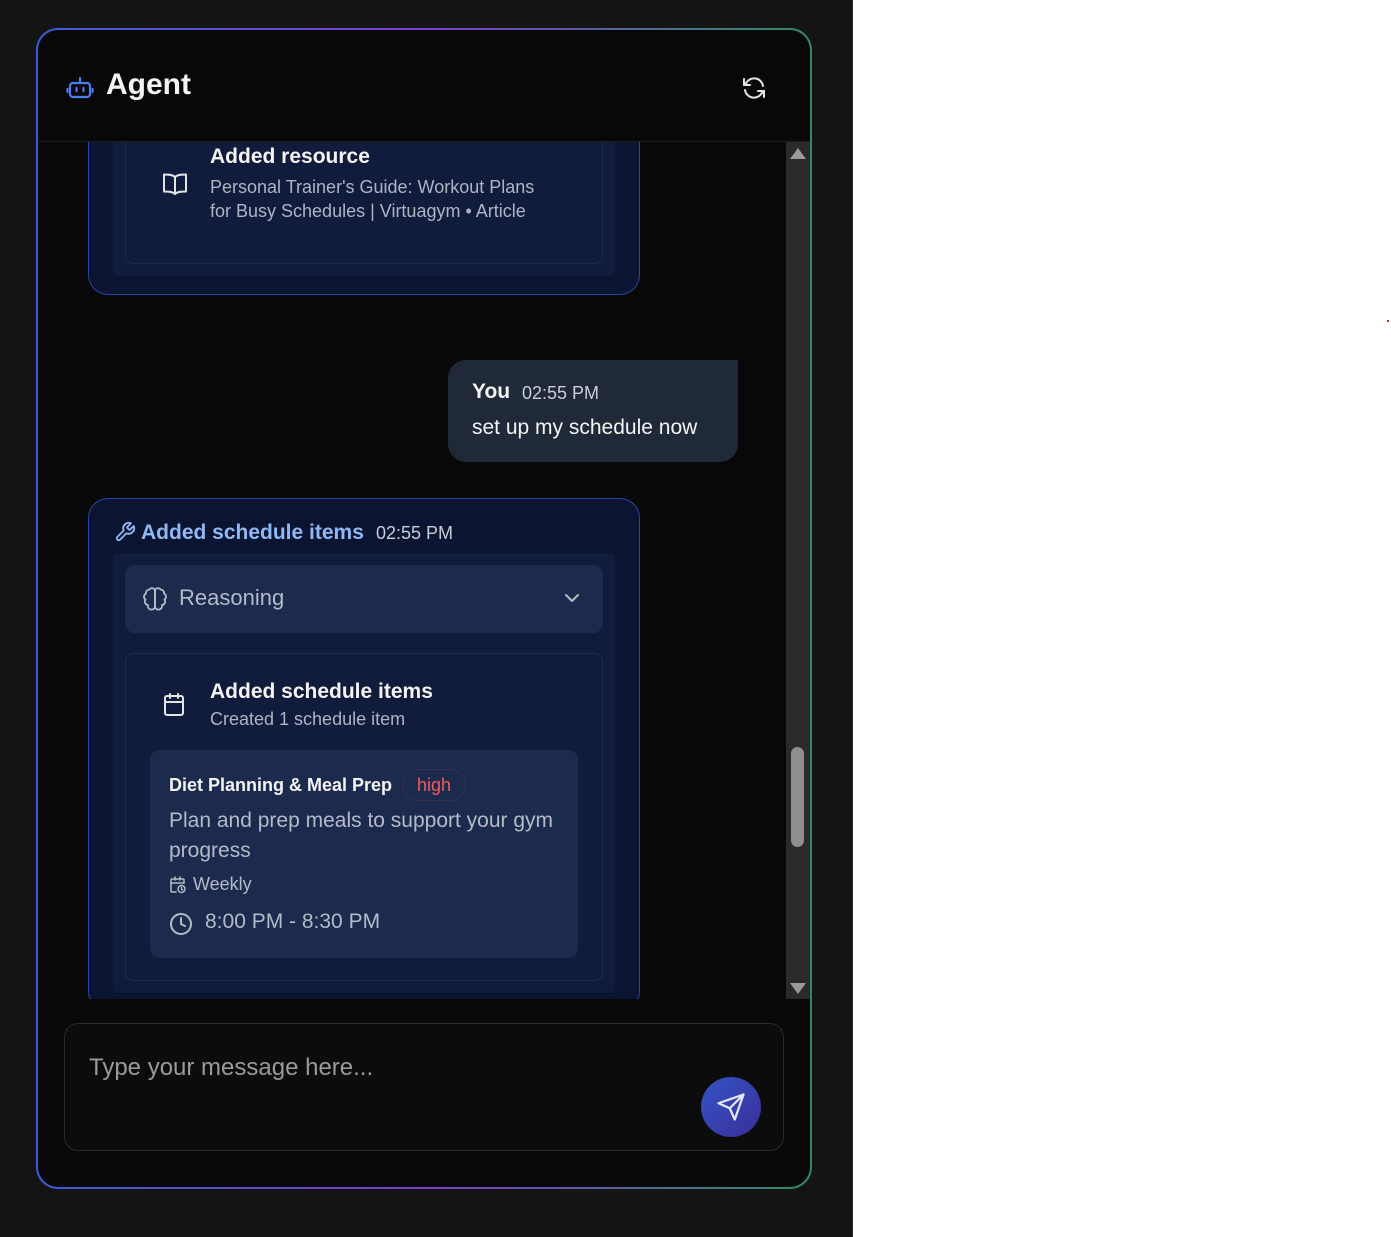 The image size is (1391, 1237). I want to click on send-icon, so click(731, 1107).